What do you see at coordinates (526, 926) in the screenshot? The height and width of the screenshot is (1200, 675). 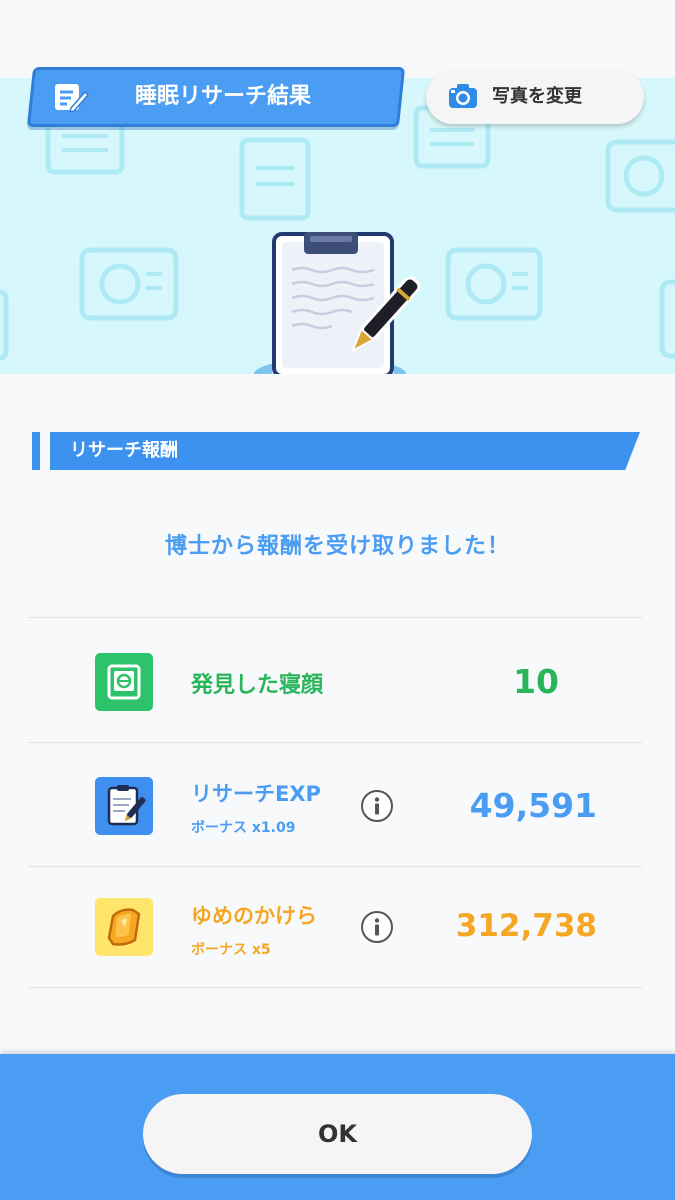 I see `reward-value: 312,738` at bounding box center [526, 926].